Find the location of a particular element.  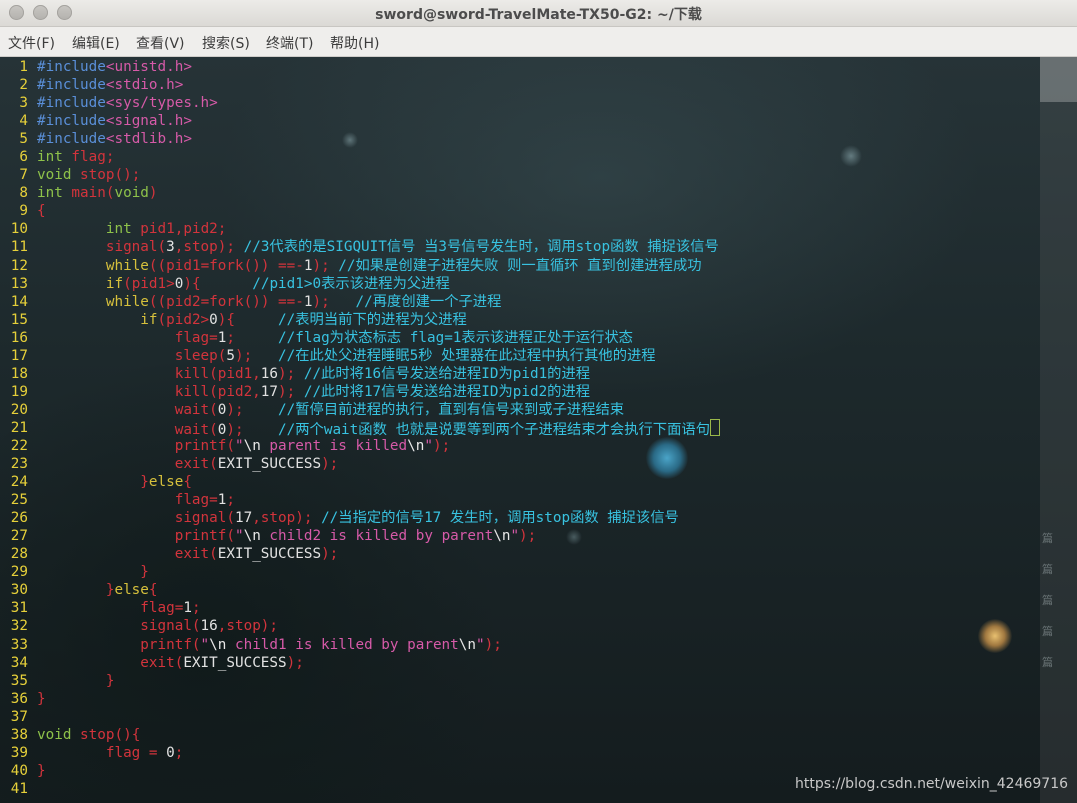

code-token: <signal.h> is located at coordinates (148, 121).